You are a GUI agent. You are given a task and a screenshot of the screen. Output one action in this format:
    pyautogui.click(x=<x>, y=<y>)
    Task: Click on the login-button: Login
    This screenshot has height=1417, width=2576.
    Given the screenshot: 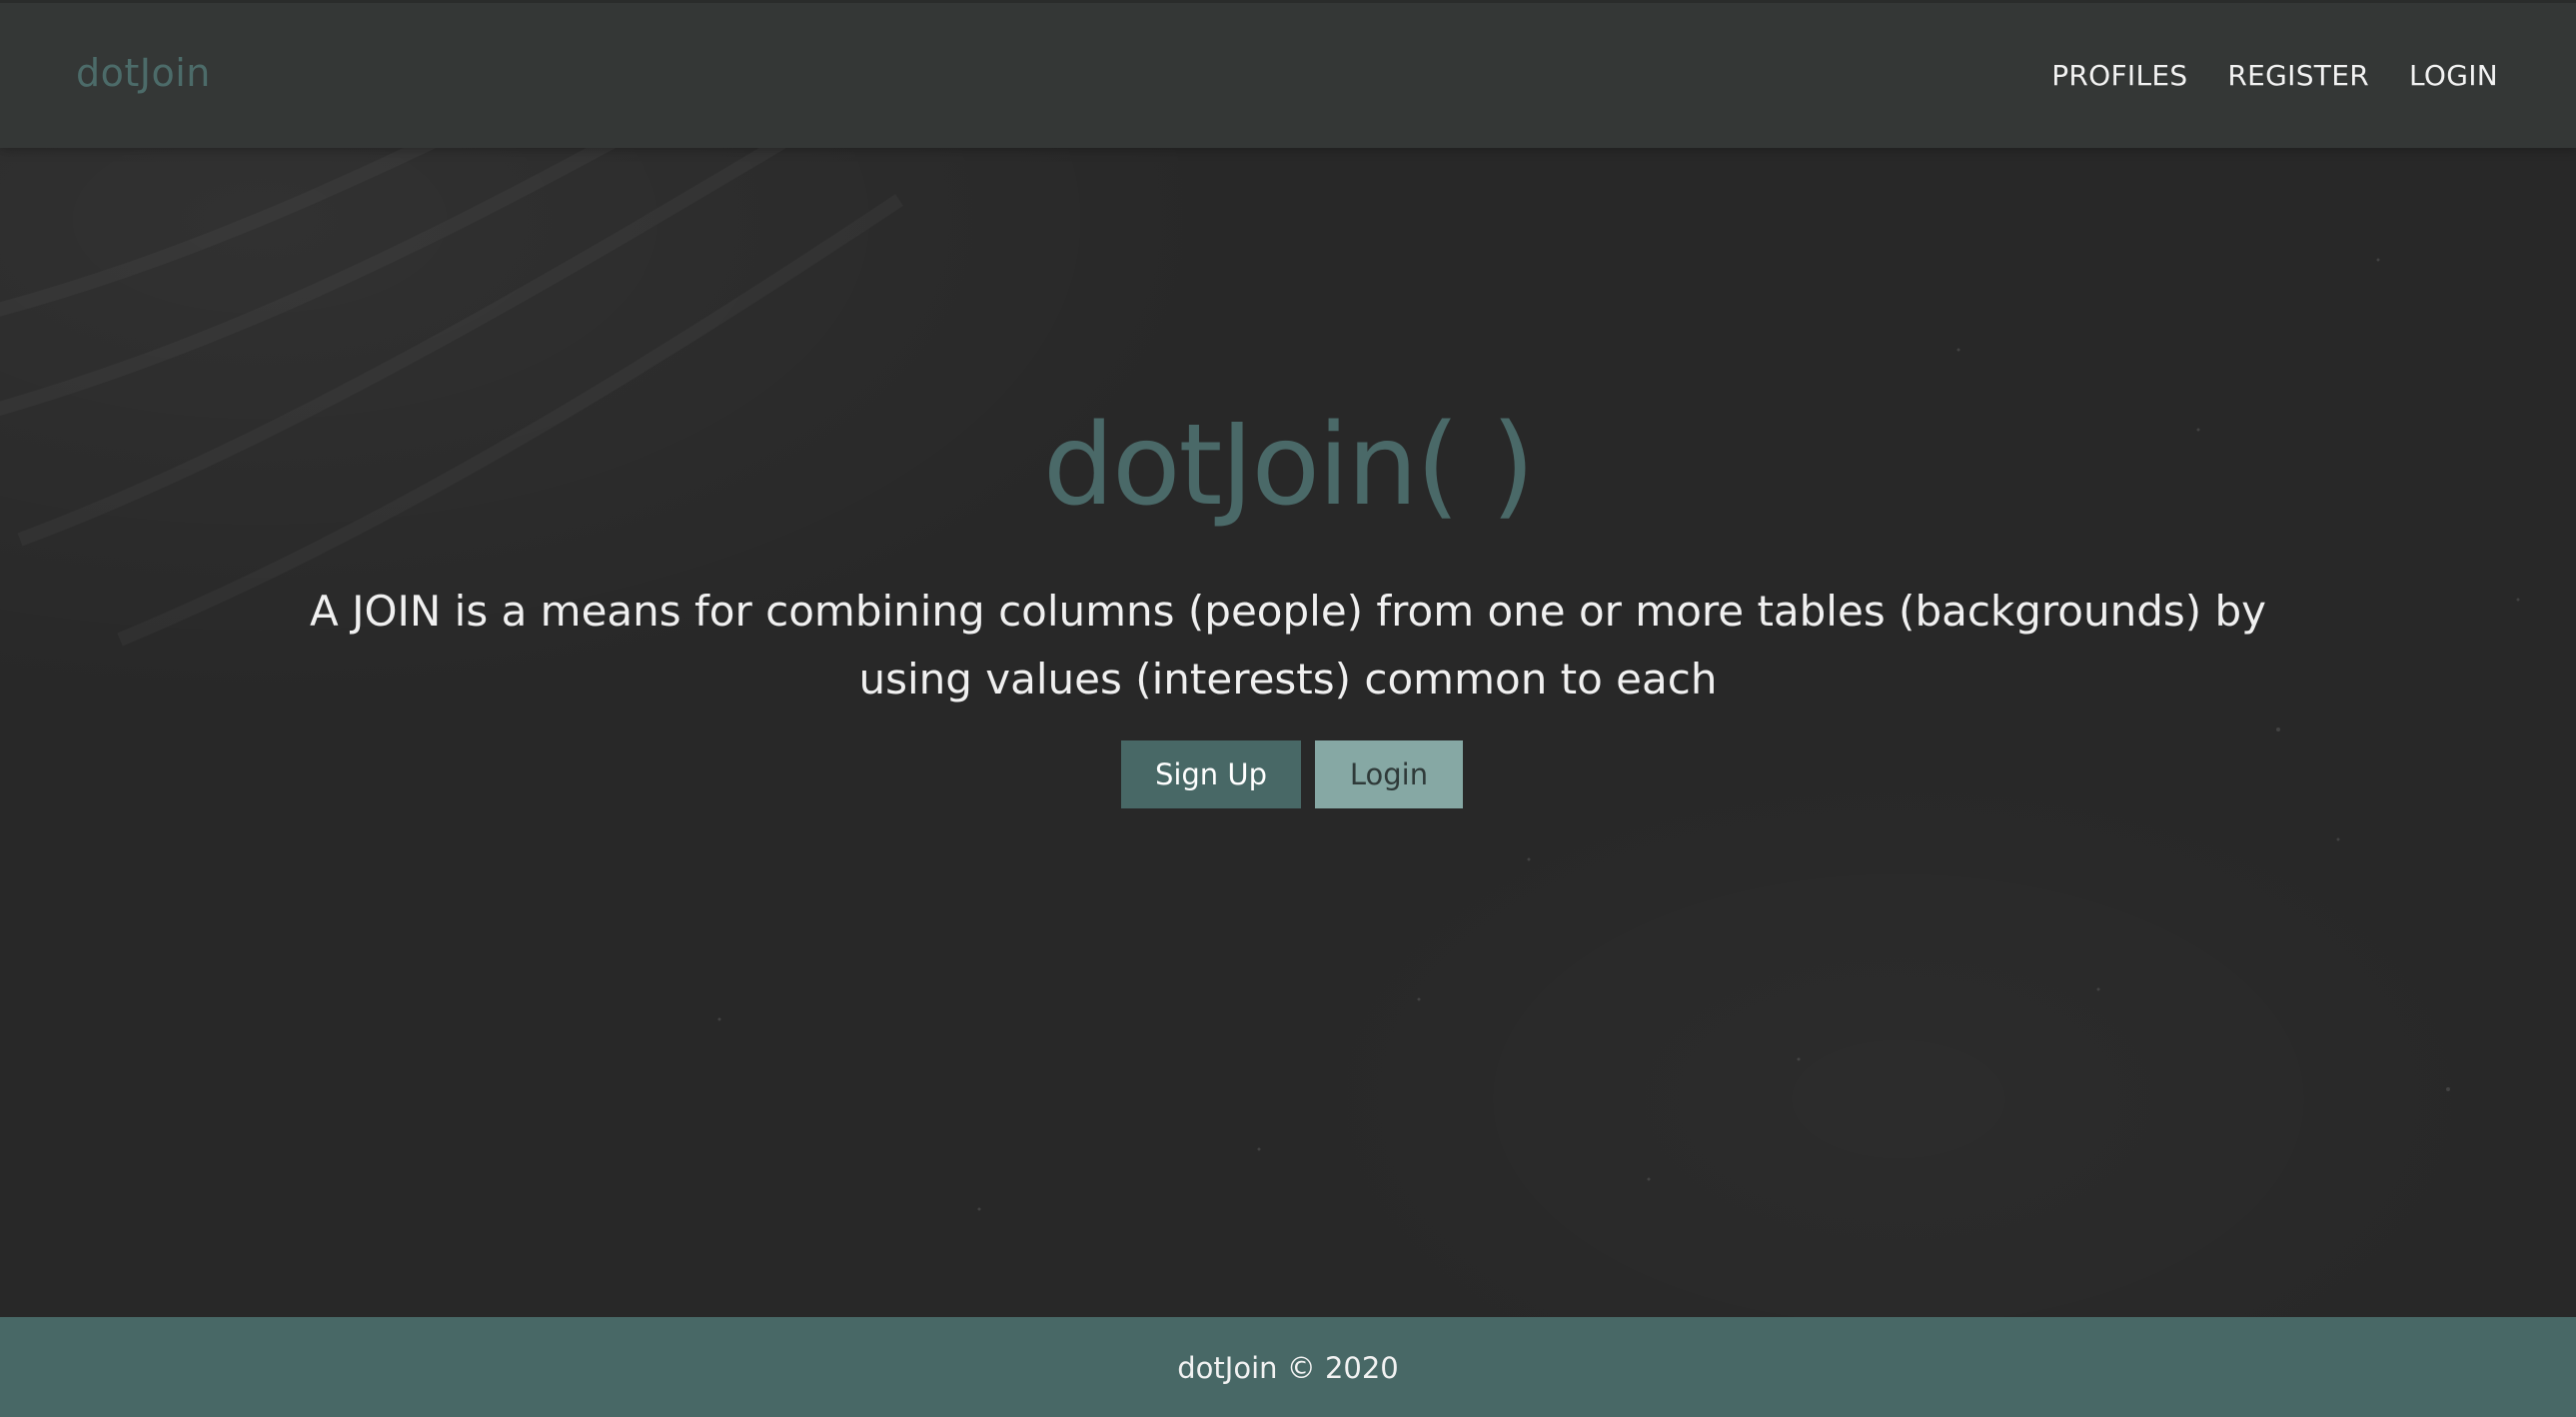 What is the action you would take?
    pyautogui.click(x=1389, y=774)
    